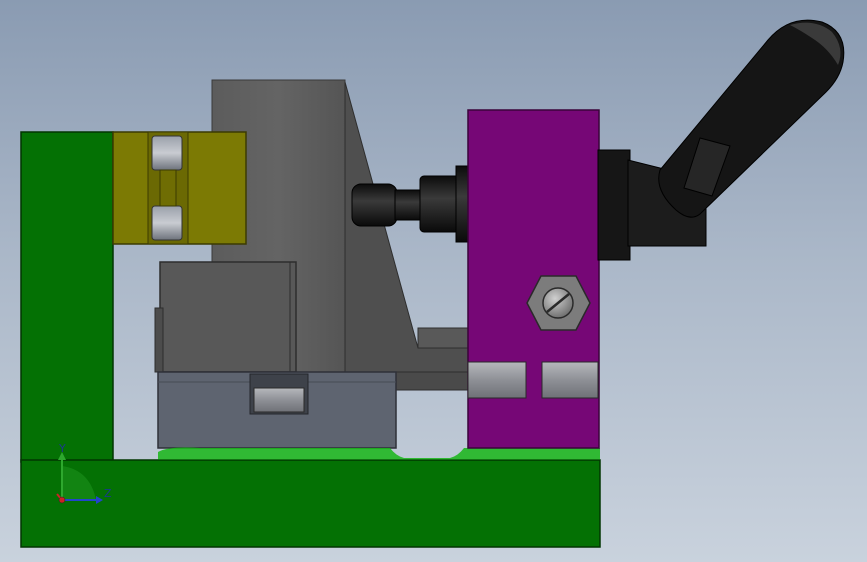 This screenshot has height=562, width=867. I want to click on z-axis-label: Z, so click(108, 493).